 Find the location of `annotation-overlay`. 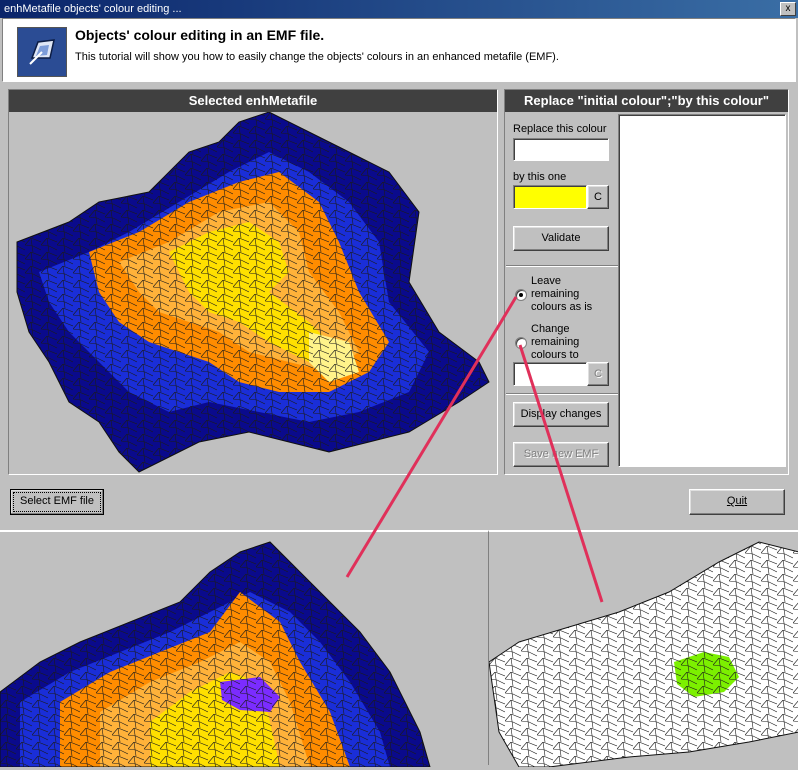

annotation-overlay is located at coordinates (474, 449).